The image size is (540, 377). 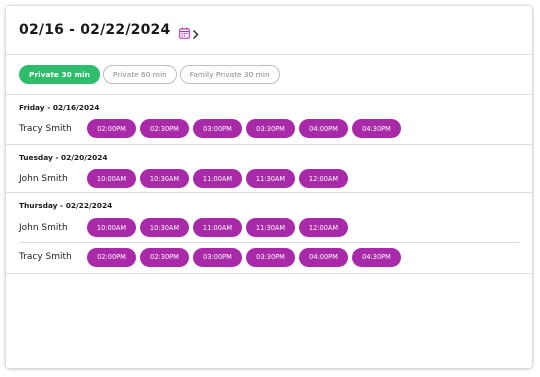 What do you see at coordinates (59, 107) in the screenshot?
I see `day-date: Friday - 02/16/2024` at bounding box center [59, 107].